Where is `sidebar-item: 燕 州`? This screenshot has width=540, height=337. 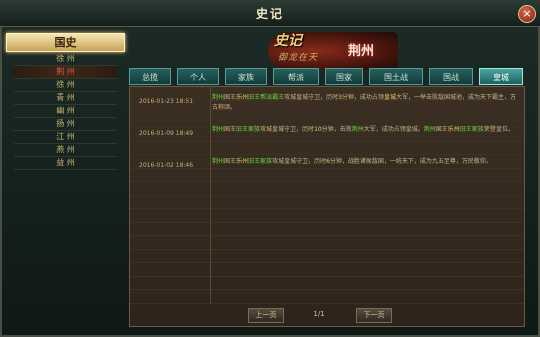 sidebar-item: 燕 州 is located at coordinates (65, 150).